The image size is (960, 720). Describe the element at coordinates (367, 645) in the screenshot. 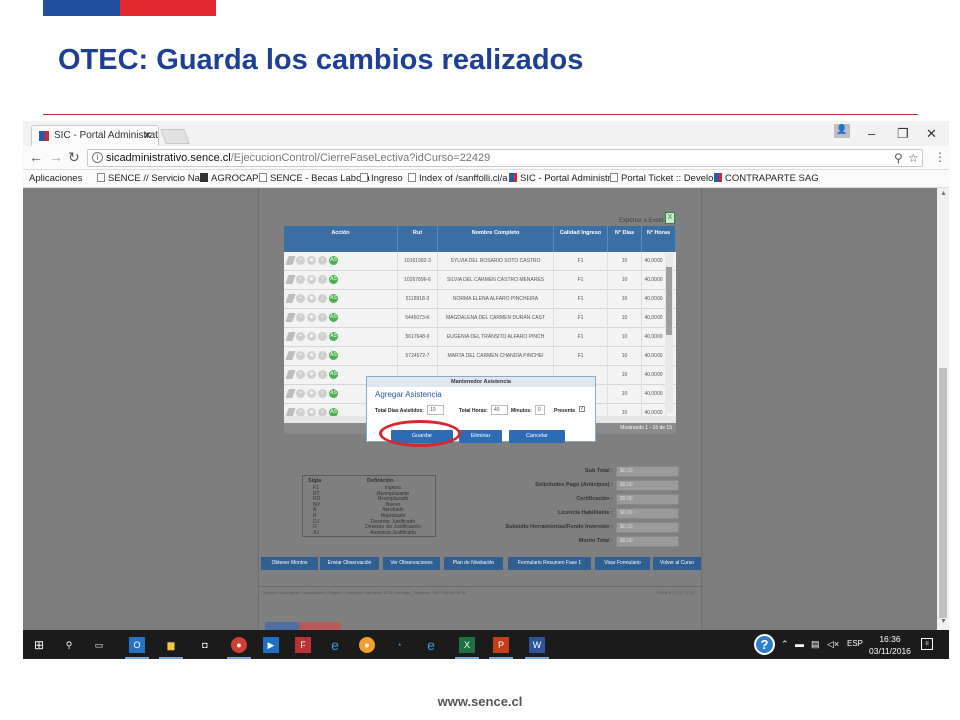

I see `chrome-canary-icon: ●` at that location.